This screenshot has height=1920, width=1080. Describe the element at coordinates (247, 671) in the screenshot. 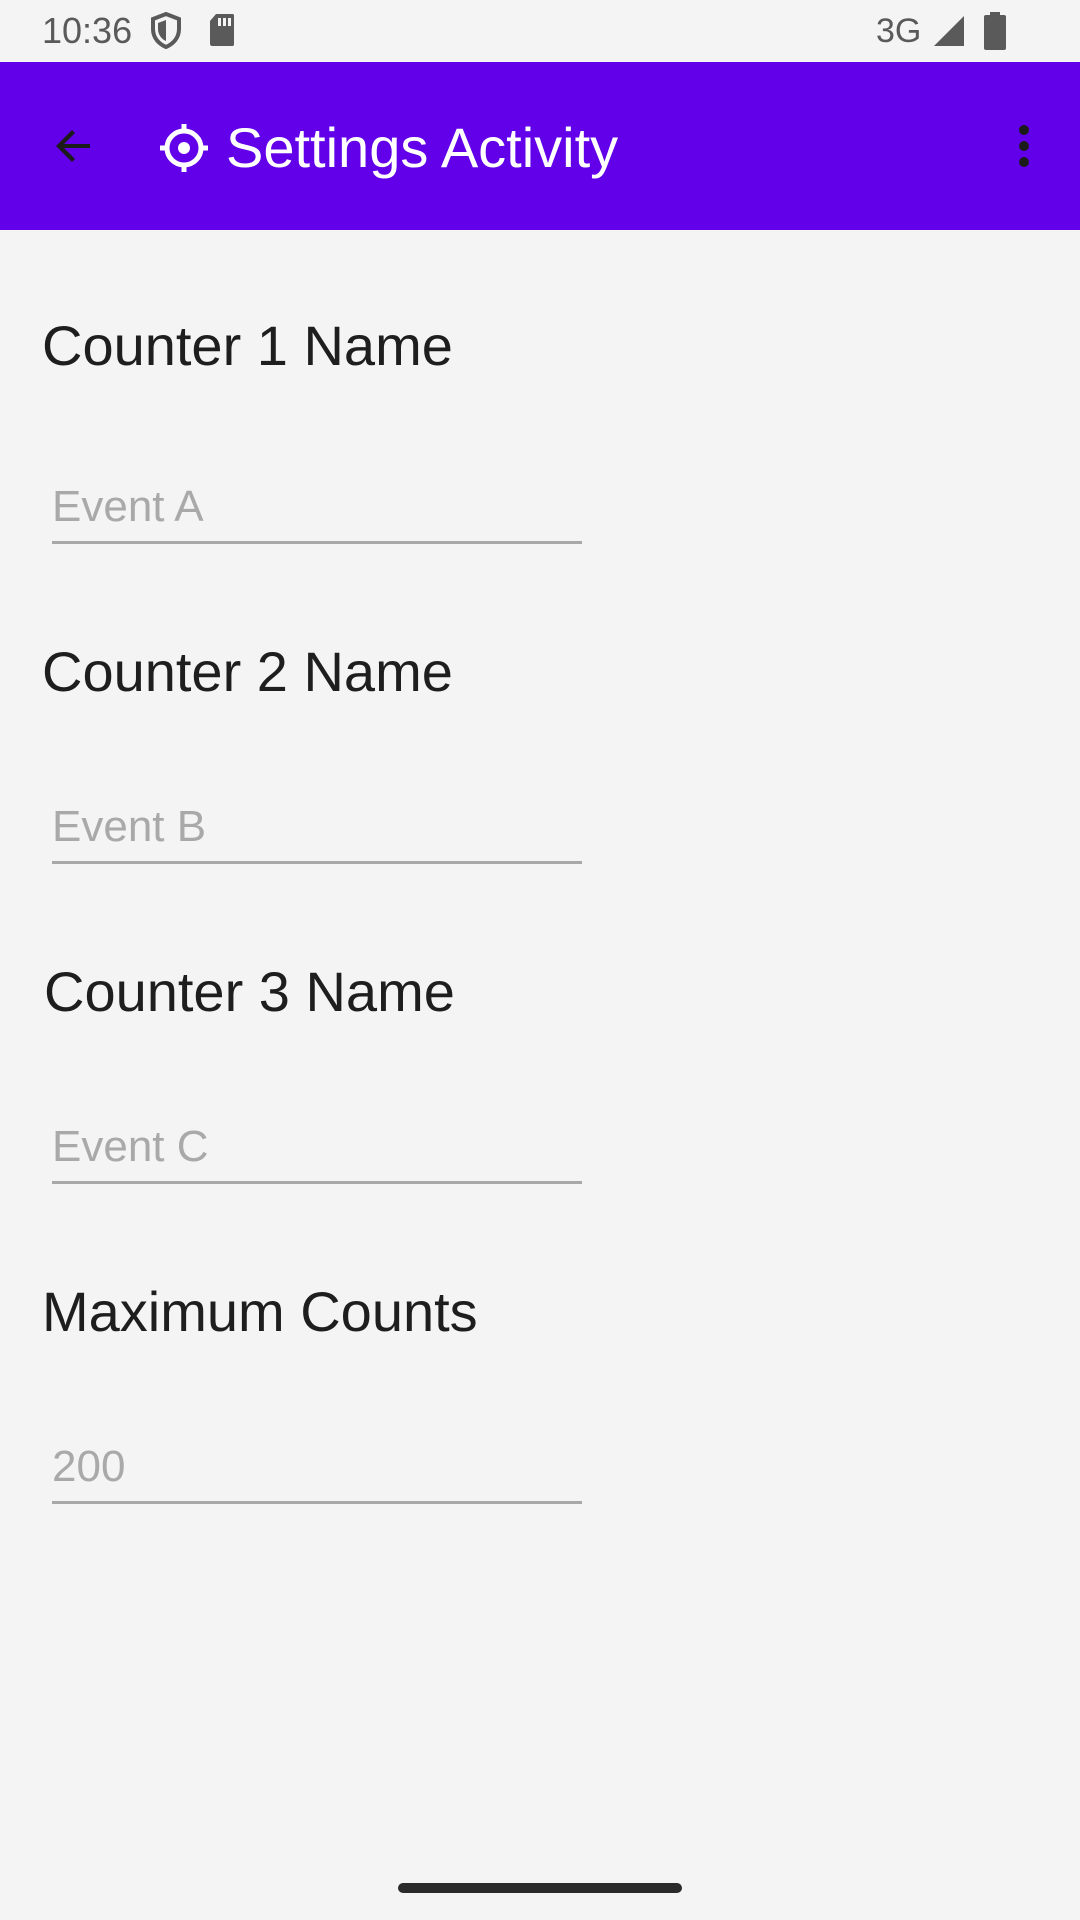

I see `counter2-name-label: Counter 2 Name` at that location.